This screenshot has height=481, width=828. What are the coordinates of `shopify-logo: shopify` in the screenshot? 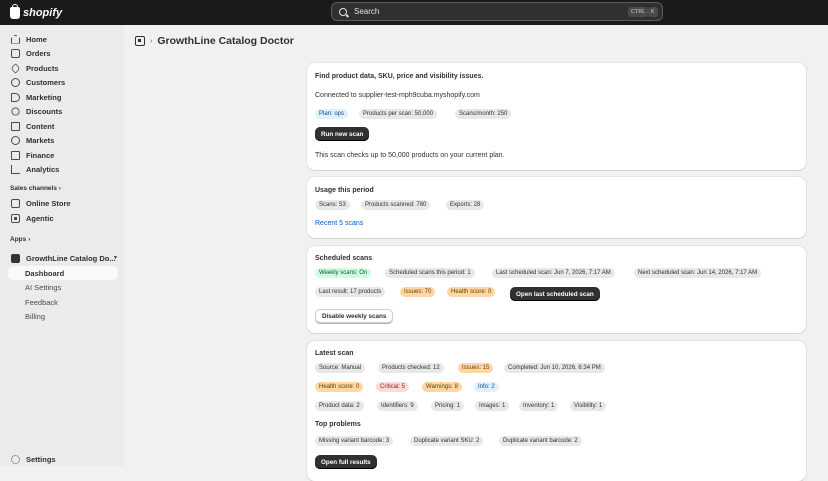 It's located at (36, 11).